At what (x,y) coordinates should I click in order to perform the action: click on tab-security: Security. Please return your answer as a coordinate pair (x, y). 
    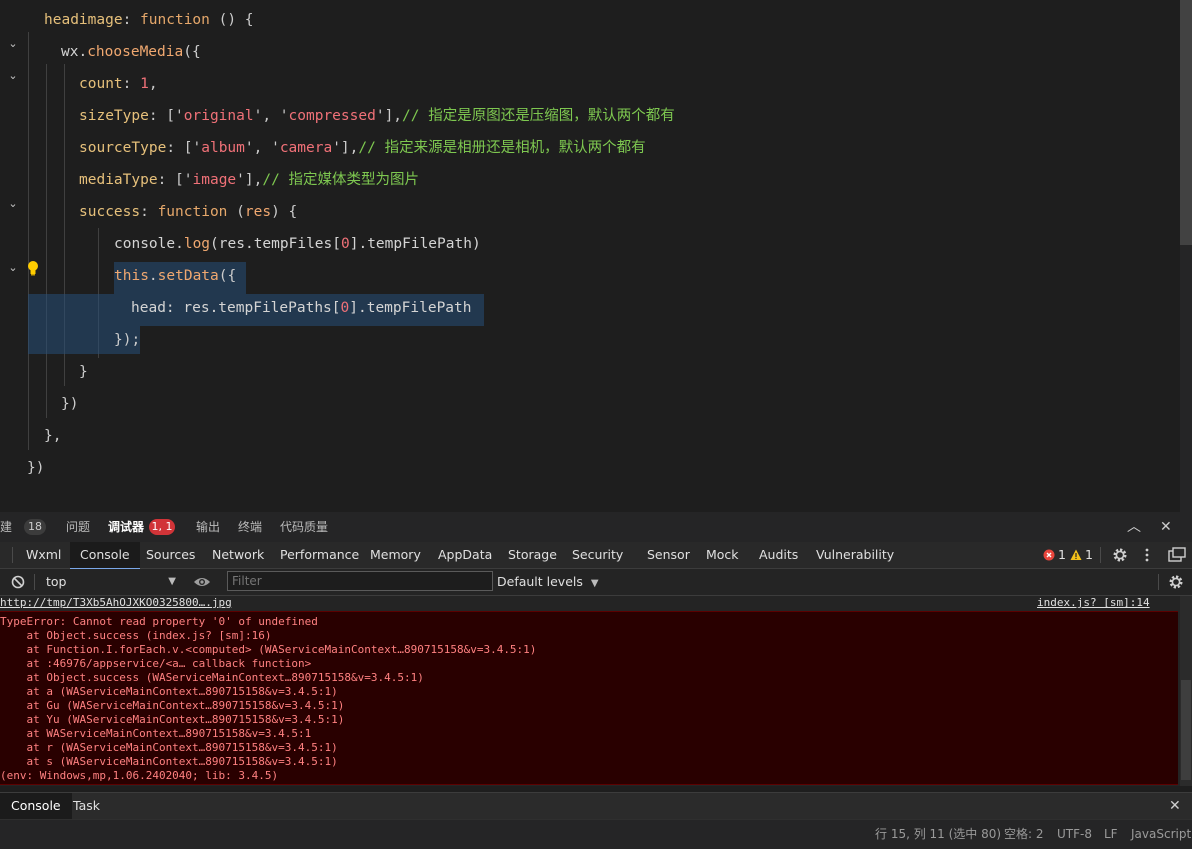
    Looking at the image, I should click on (597, 555).